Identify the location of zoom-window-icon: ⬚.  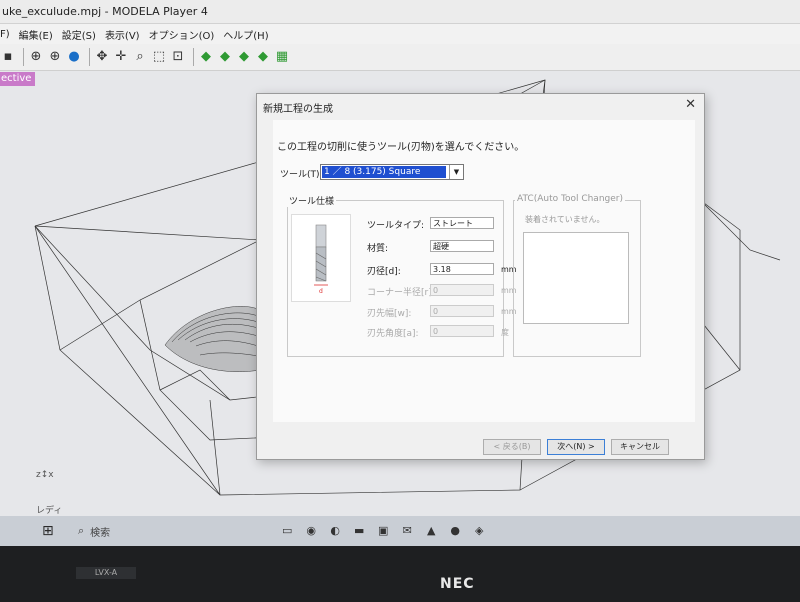
(159, 57).